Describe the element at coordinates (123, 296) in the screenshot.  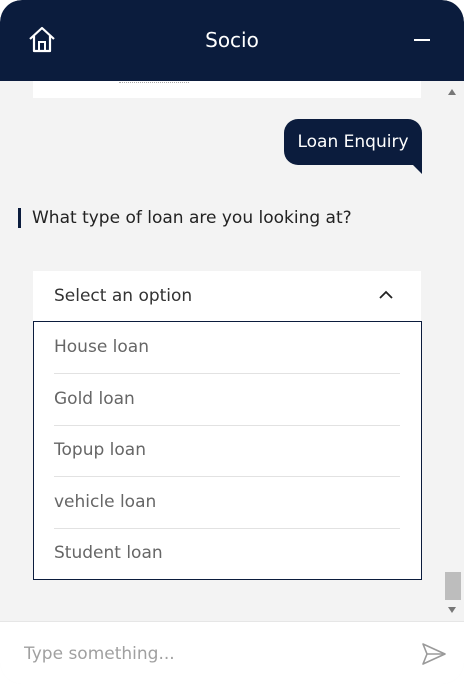
I see `select-placeholder: Select an option` at that location.